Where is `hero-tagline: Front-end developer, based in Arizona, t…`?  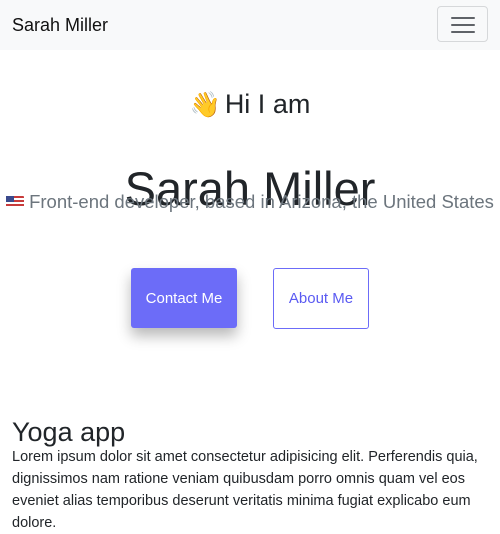
hero-tagline: Front-end developer, based in Arizona, t… is located at coordinates (250, 202).